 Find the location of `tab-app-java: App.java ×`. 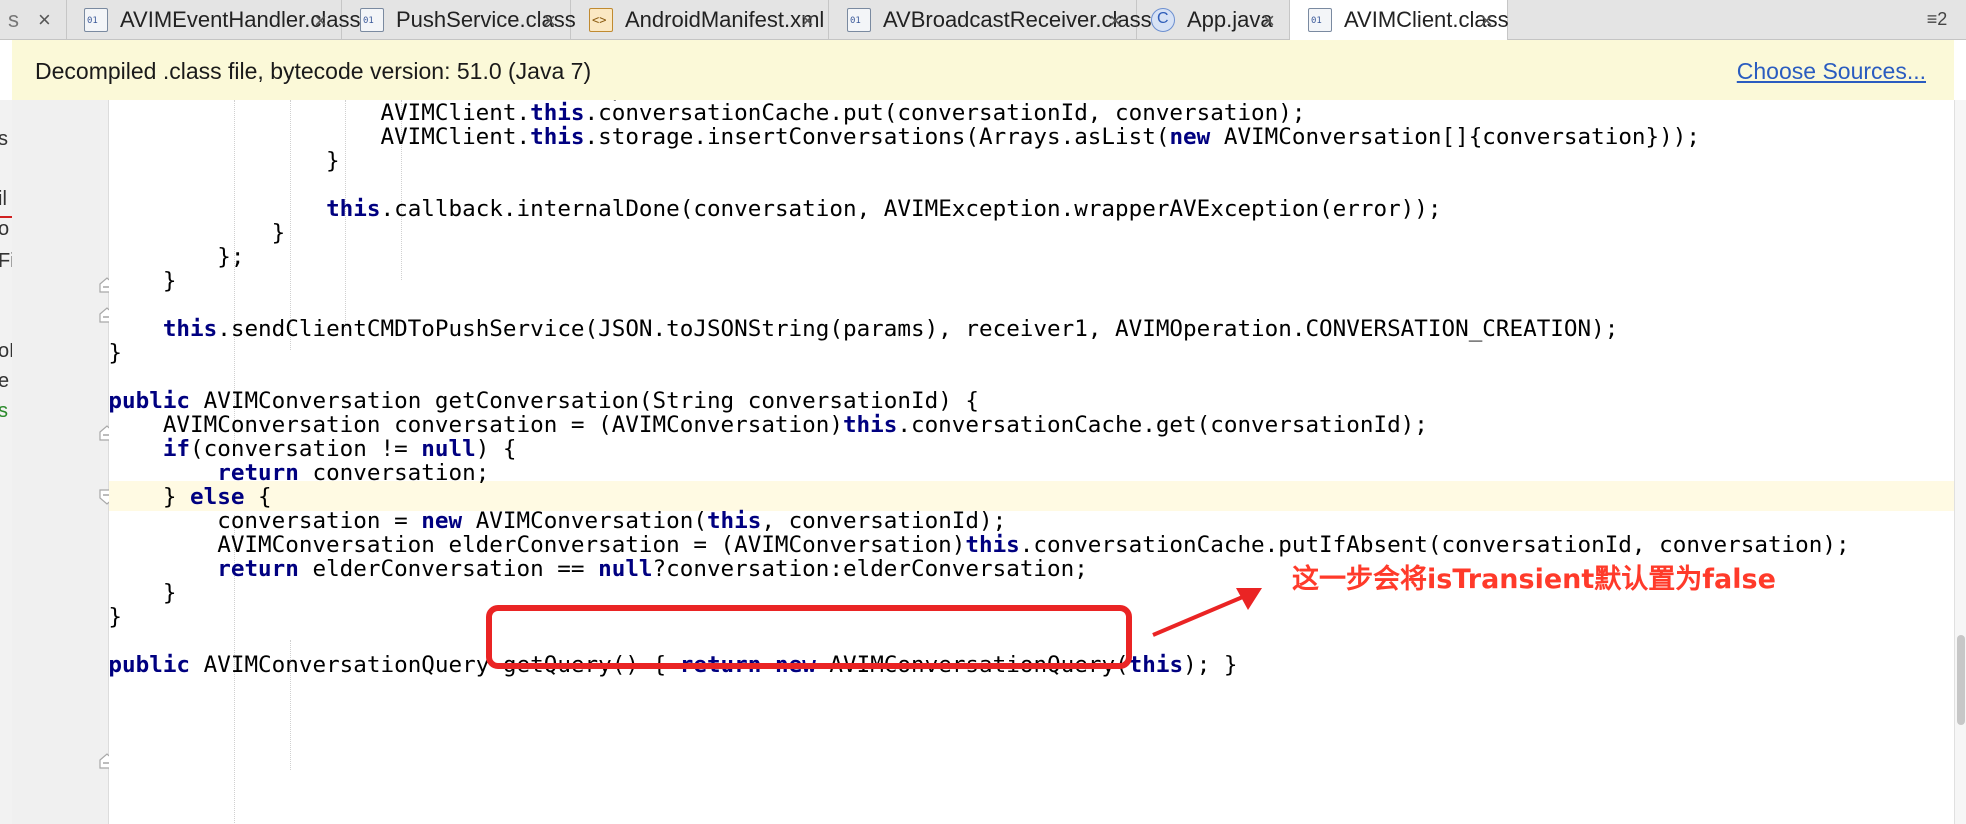

tab-app-java: App.java × is located at coordinates (1213, 19).